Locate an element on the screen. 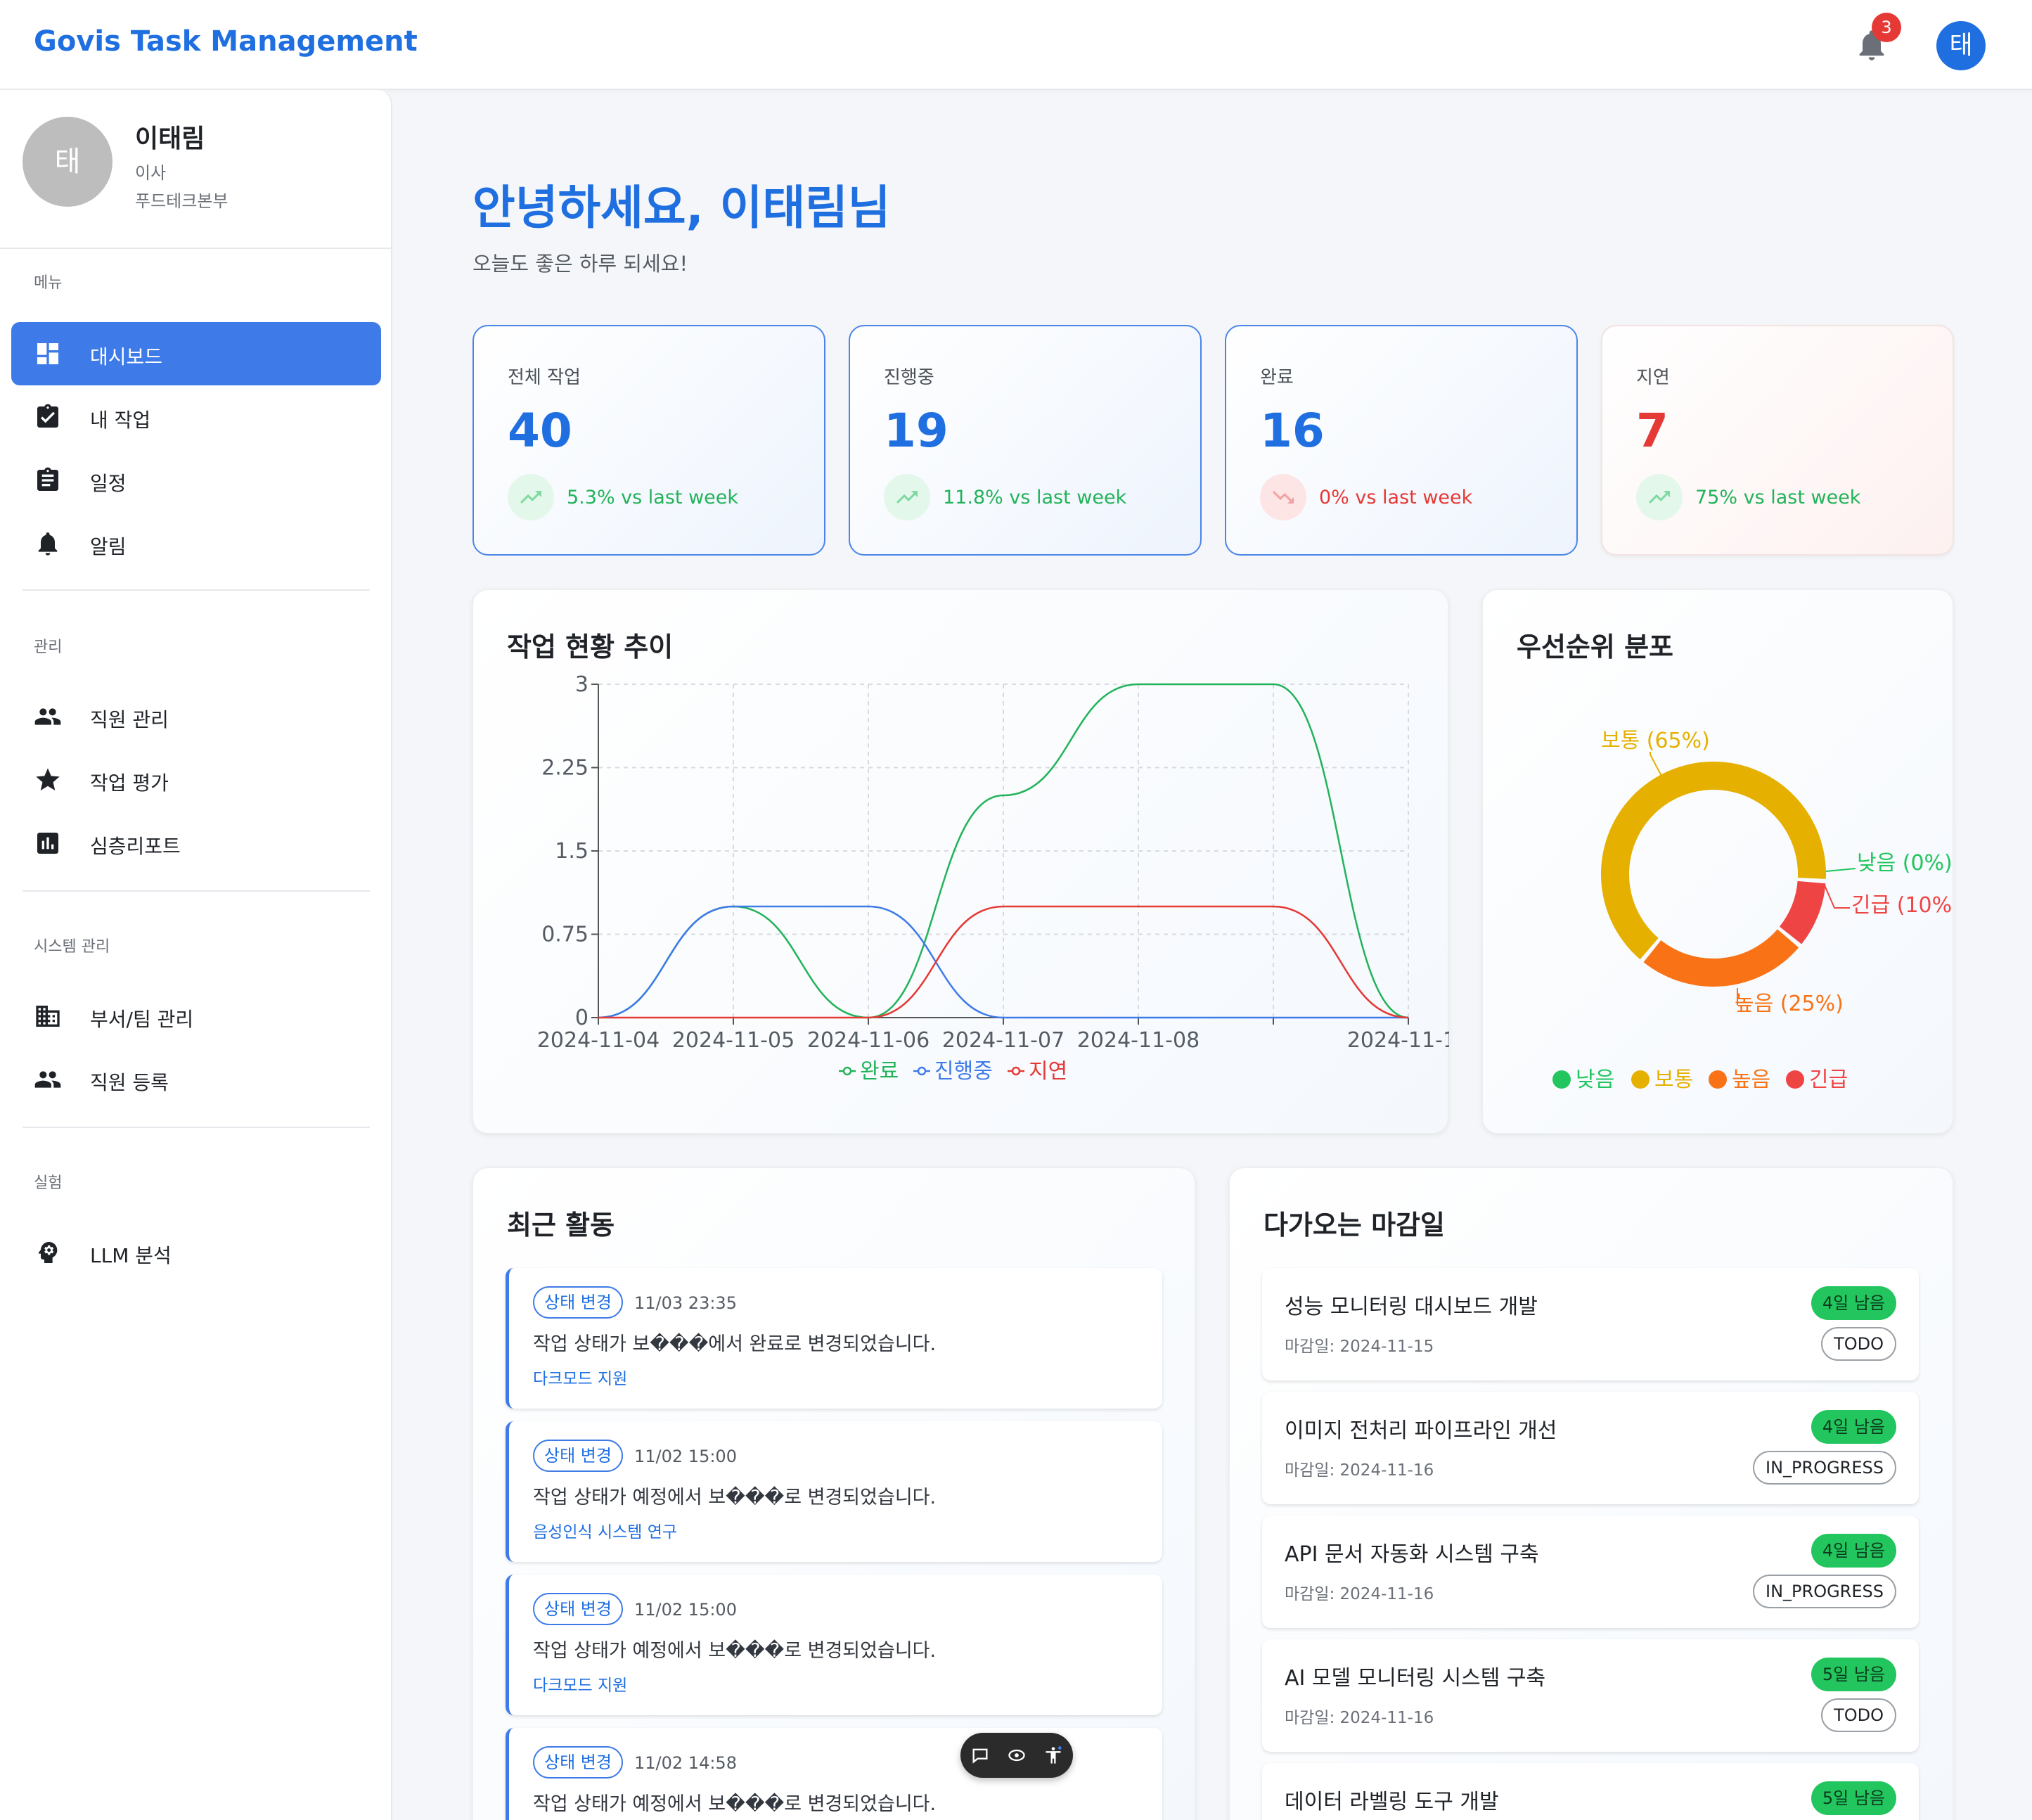 This screenshot has height=1820, width=2032. donut-slice-높음 is located at coordinates (1721, 958).